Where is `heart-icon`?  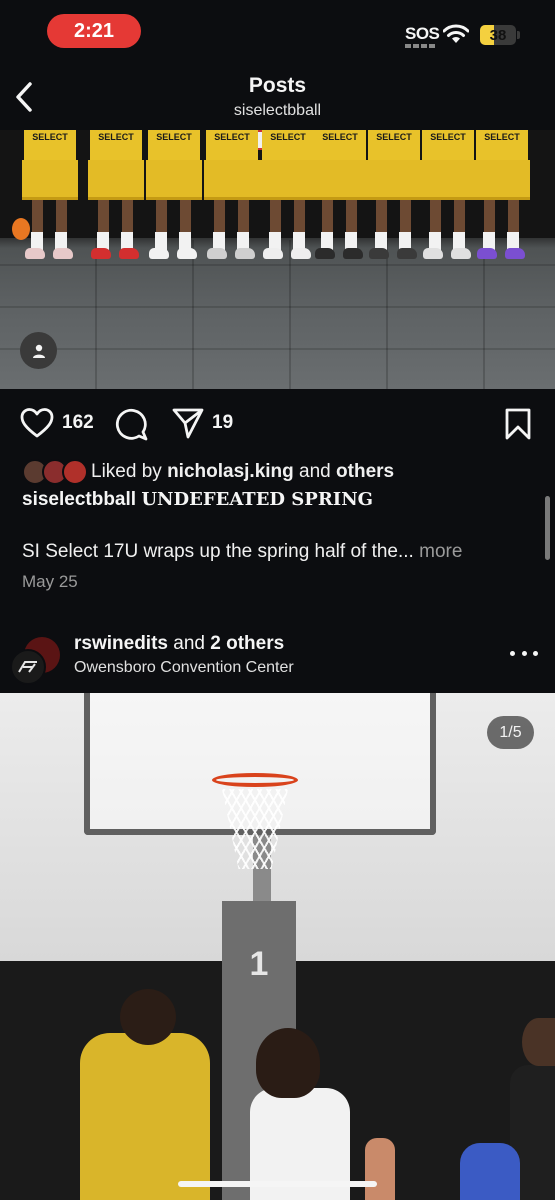
heart-icon is located at coordinates (37, 423).